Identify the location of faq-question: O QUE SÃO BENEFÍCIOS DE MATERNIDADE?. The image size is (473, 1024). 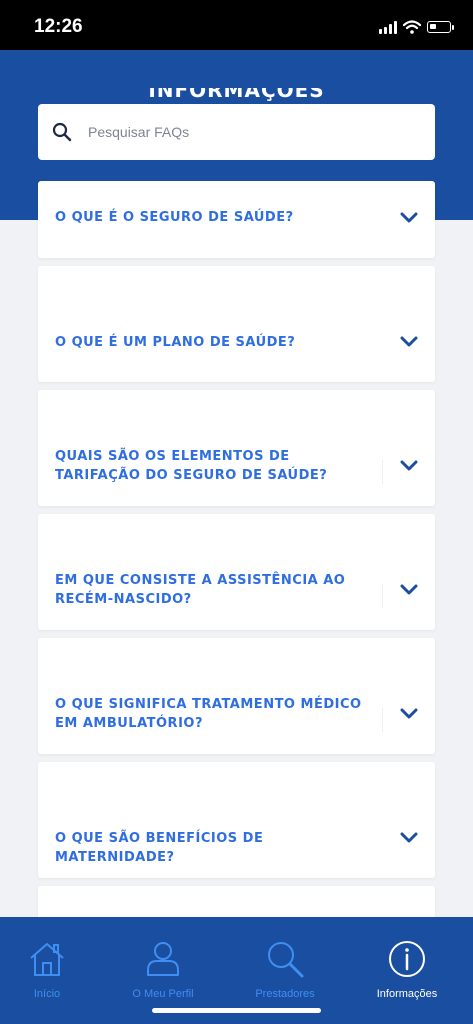
(159, 848).